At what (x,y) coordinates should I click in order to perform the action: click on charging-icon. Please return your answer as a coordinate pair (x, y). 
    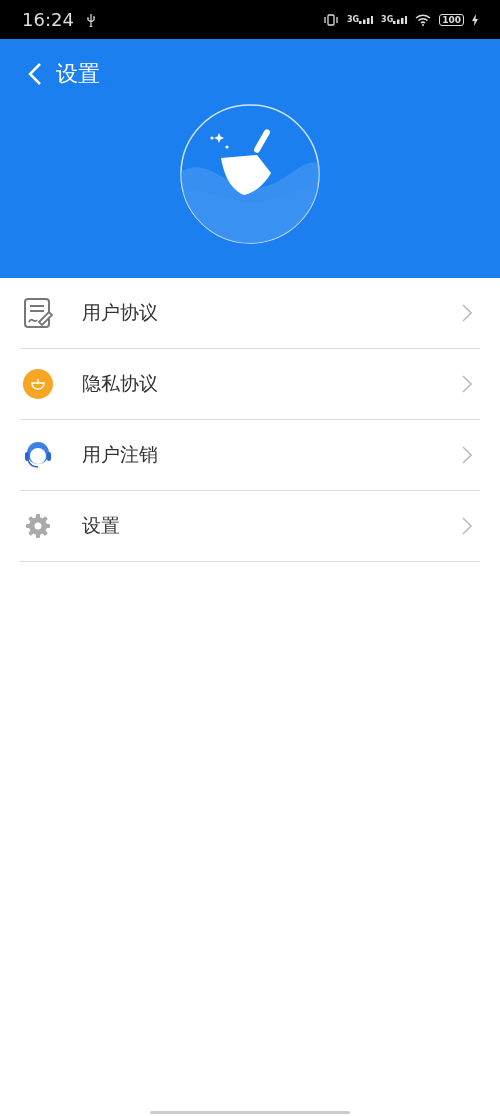
    Looking at the image, I should click on (475, 19).